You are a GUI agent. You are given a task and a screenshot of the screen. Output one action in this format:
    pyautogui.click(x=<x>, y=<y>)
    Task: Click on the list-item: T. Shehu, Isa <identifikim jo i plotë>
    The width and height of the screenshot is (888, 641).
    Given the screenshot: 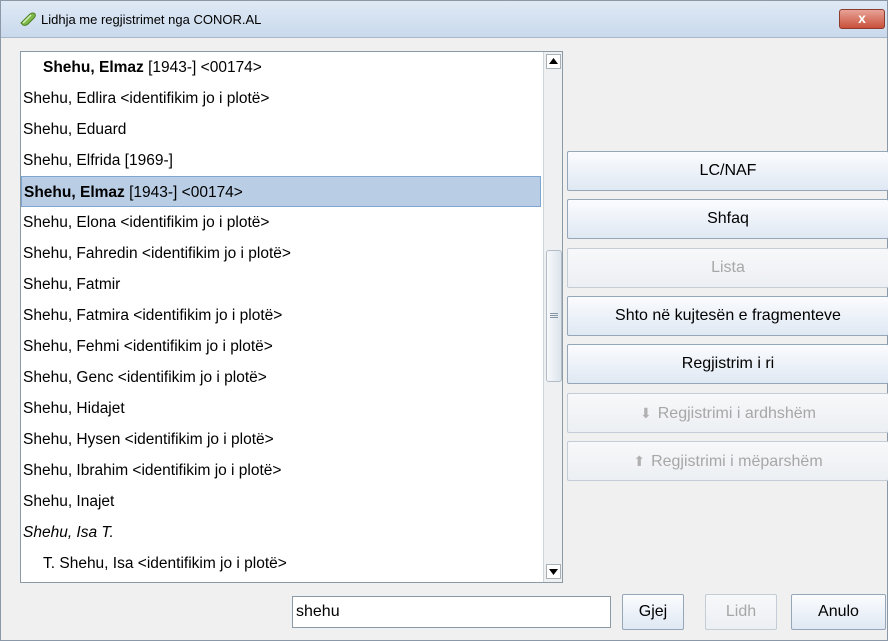 What is the action you would take?
    pyautogui.click(x=281, y=563)
    